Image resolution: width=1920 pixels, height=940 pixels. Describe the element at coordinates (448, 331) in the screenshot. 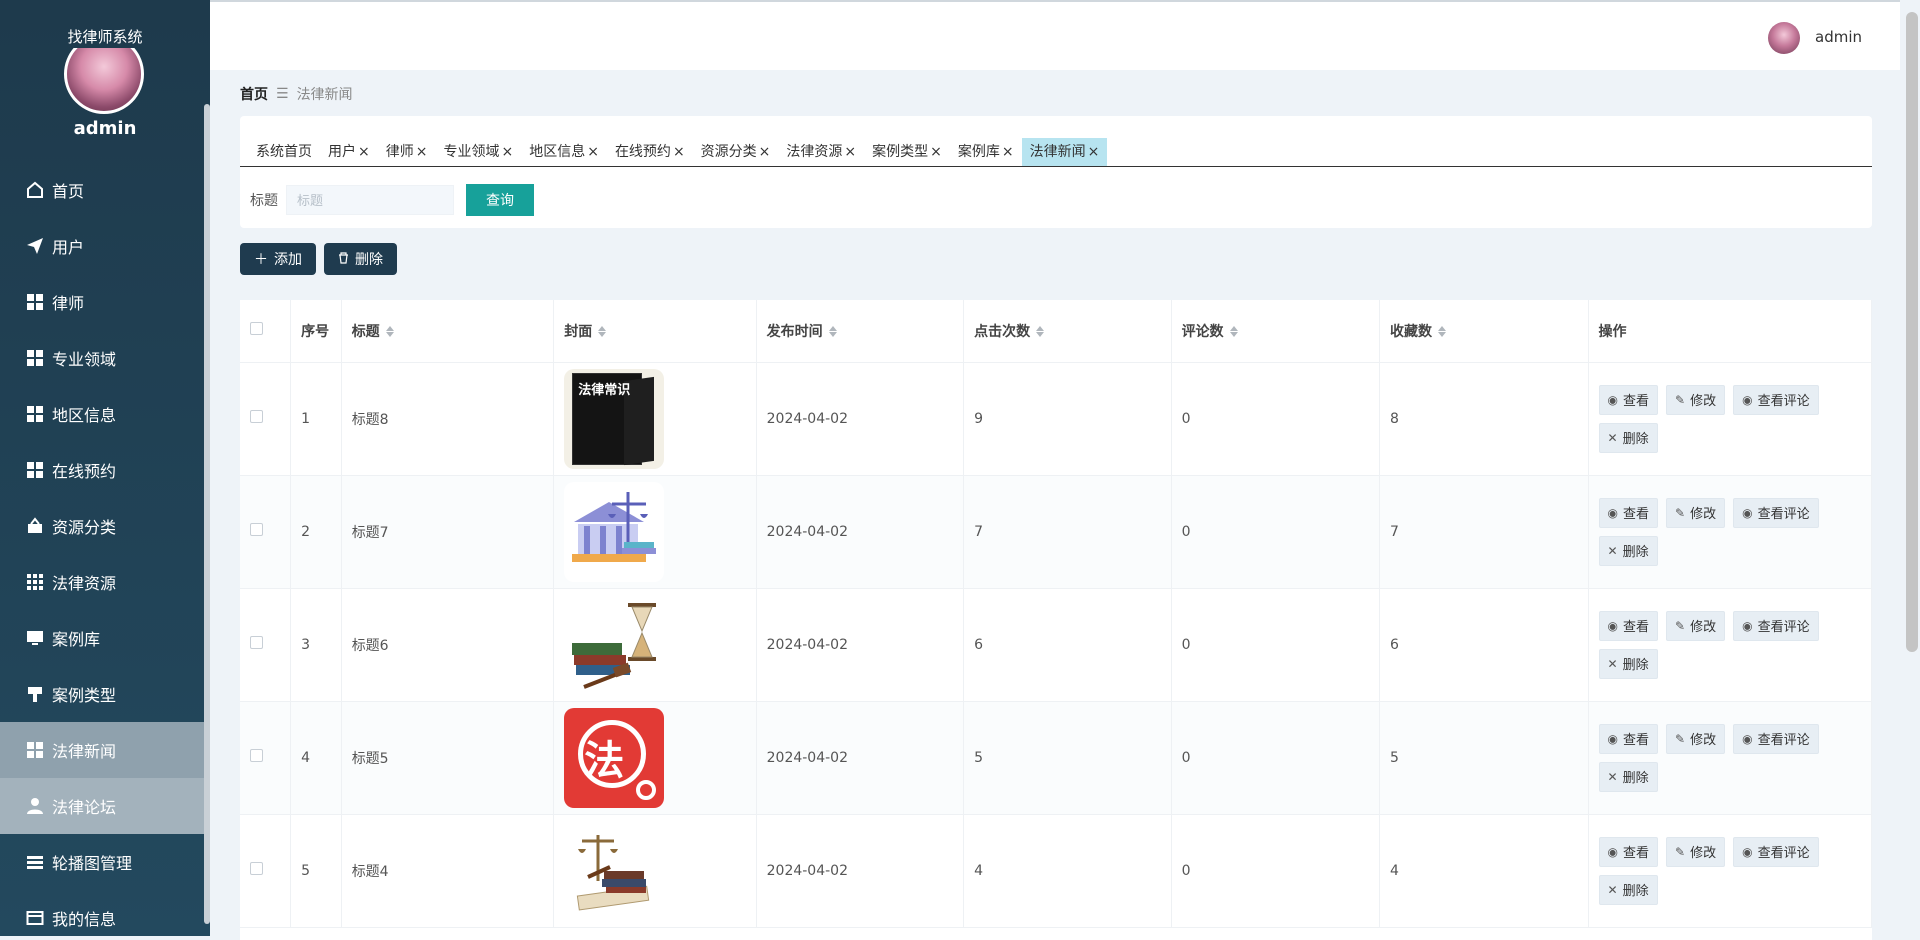

I see `col-title: 标题` at that location.